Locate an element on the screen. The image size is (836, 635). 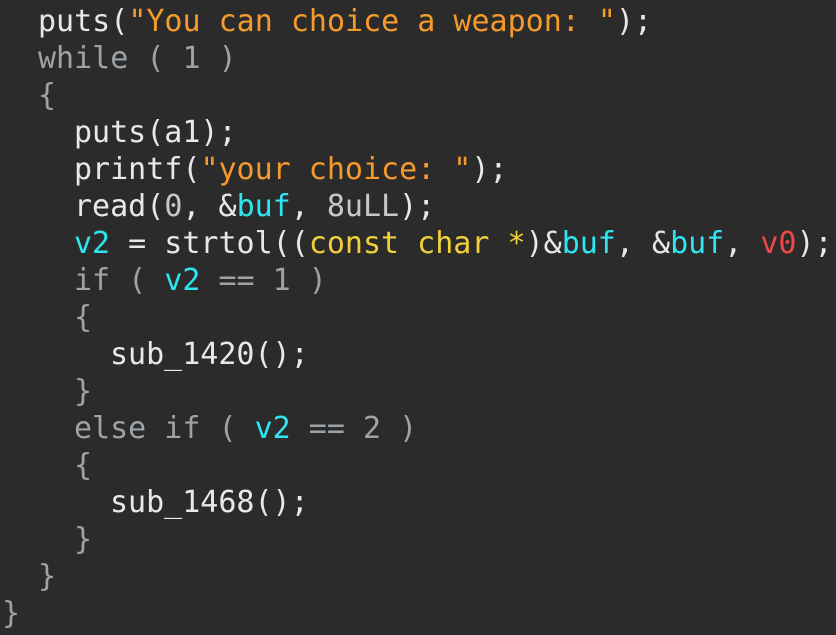
code-token: sub_1420(); is located at coordinates (209, 354).